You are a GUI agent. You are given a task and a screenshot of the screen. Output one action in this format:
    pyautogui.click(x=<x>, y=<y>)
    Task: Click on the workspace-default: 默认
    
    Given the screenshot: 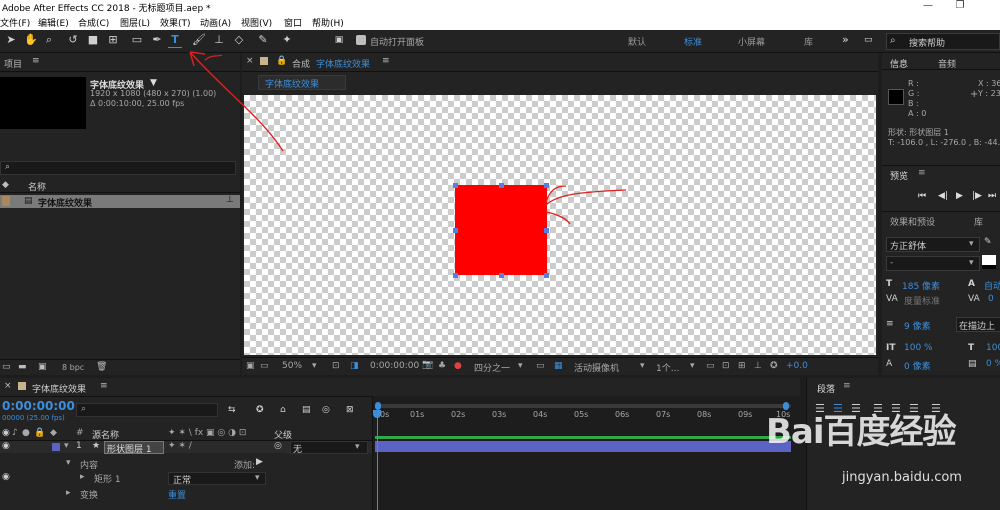 What is the action you would take?
    pyautogui.click(x=637, y=41)
    